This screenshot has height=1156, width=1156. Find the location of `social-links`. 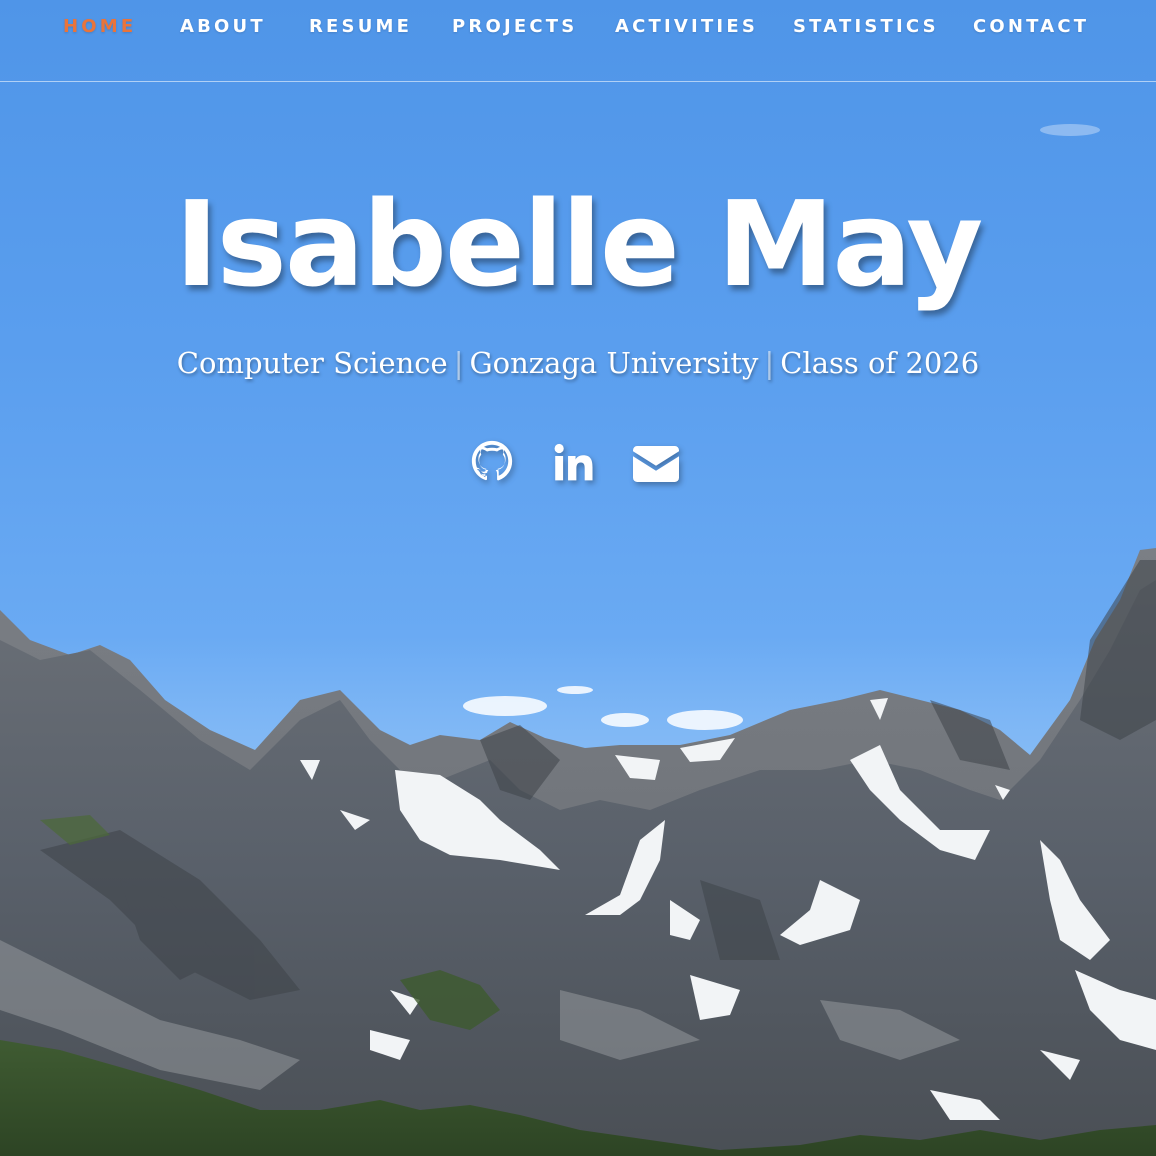

social-links is located at coordinates (578, 465).